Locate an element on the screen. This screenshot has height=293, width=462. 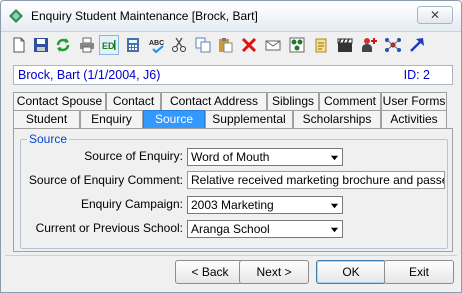
print-icon is located at coordinates (87, 45).